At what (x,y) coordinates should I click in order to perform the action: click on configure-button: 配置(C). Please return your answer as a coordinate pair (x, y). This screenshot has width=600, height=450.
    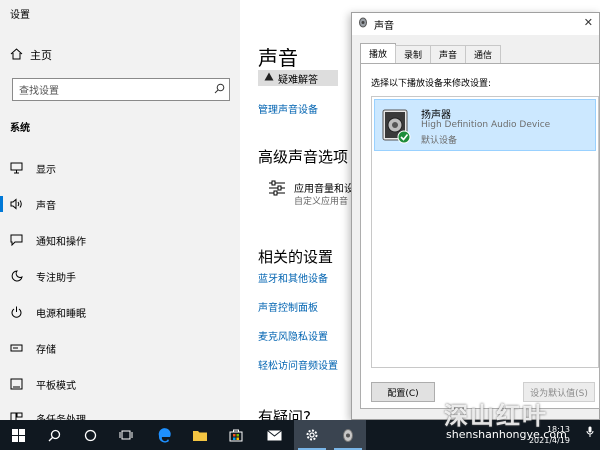
    Looking at the image, I should click on (403, 392).